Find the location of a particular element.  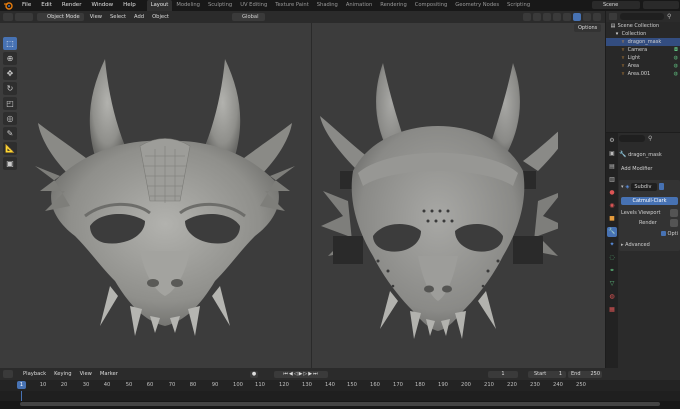

menu-render: Render is located at coordinates (72, 5).